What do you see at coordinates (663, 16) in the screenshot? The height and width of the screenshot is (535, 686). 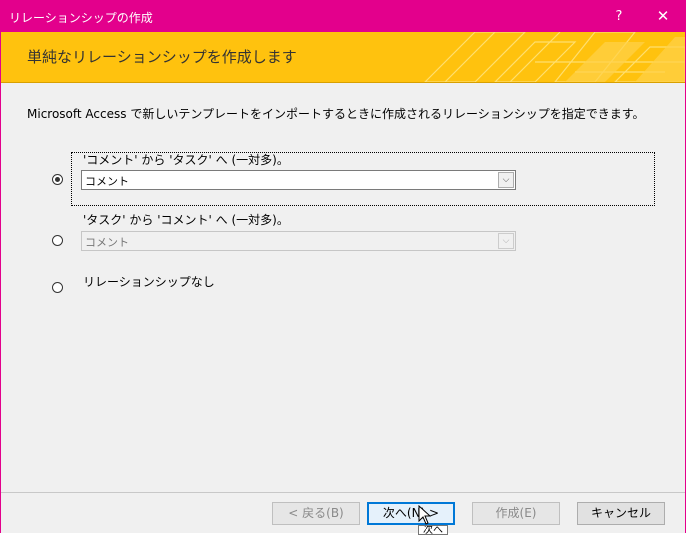 I see `close-button: ✕` at bounding box center [663, 16].